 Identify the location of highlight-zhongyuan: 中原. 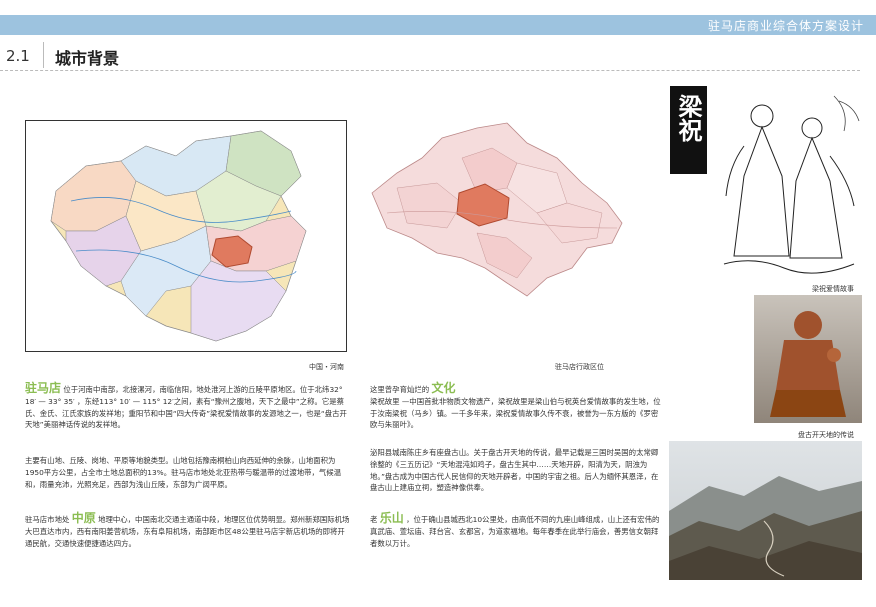
(83, 518).